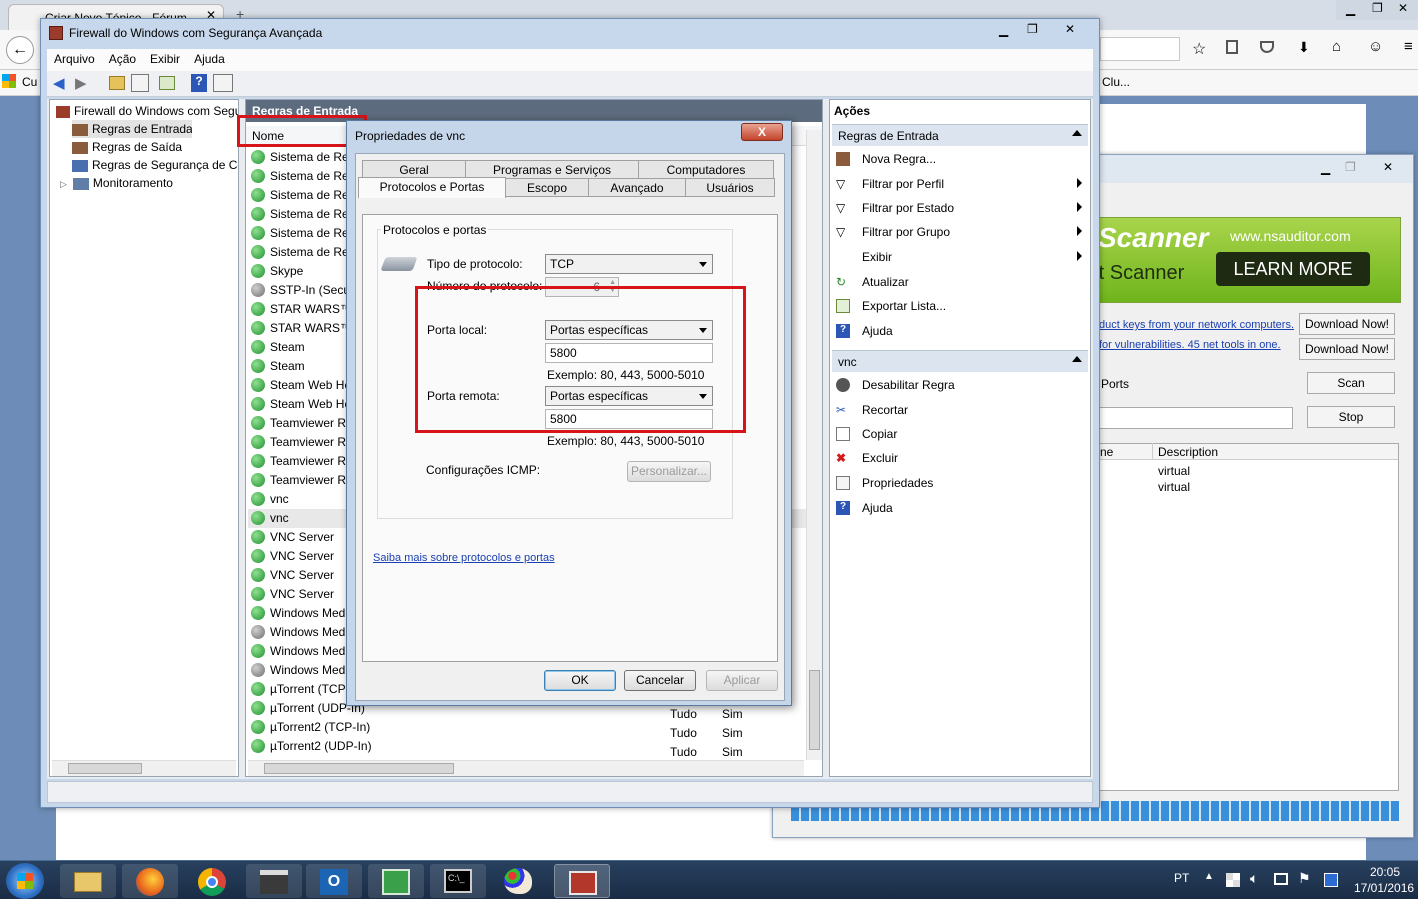 This screenshot has height=899, width=1418. Describe the element at coordinates (25, 881) in the screenshot. I see `start-button` at that location.